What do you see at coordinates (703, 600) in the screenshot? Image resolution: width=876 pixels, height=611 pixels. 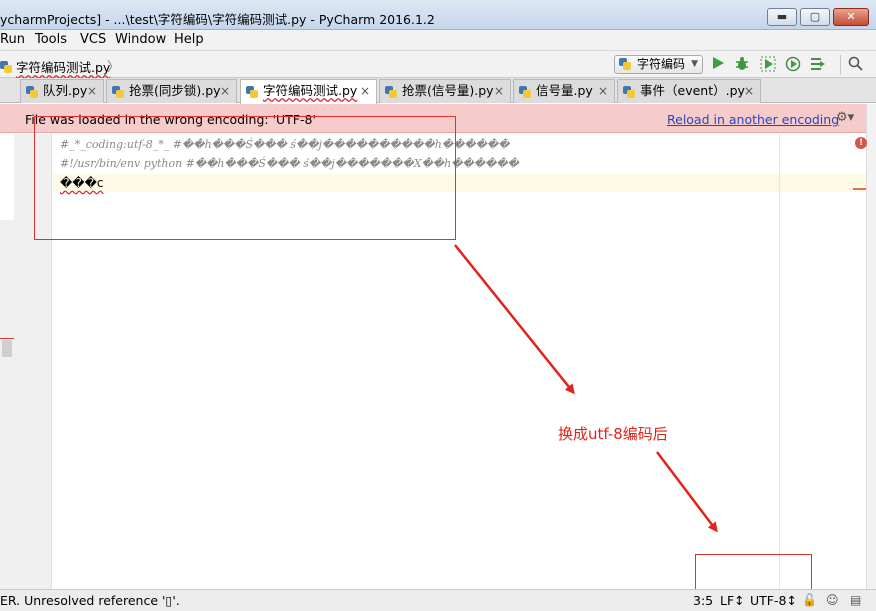 I see `caret-position: 3:5` at bounding box center [703, 600].